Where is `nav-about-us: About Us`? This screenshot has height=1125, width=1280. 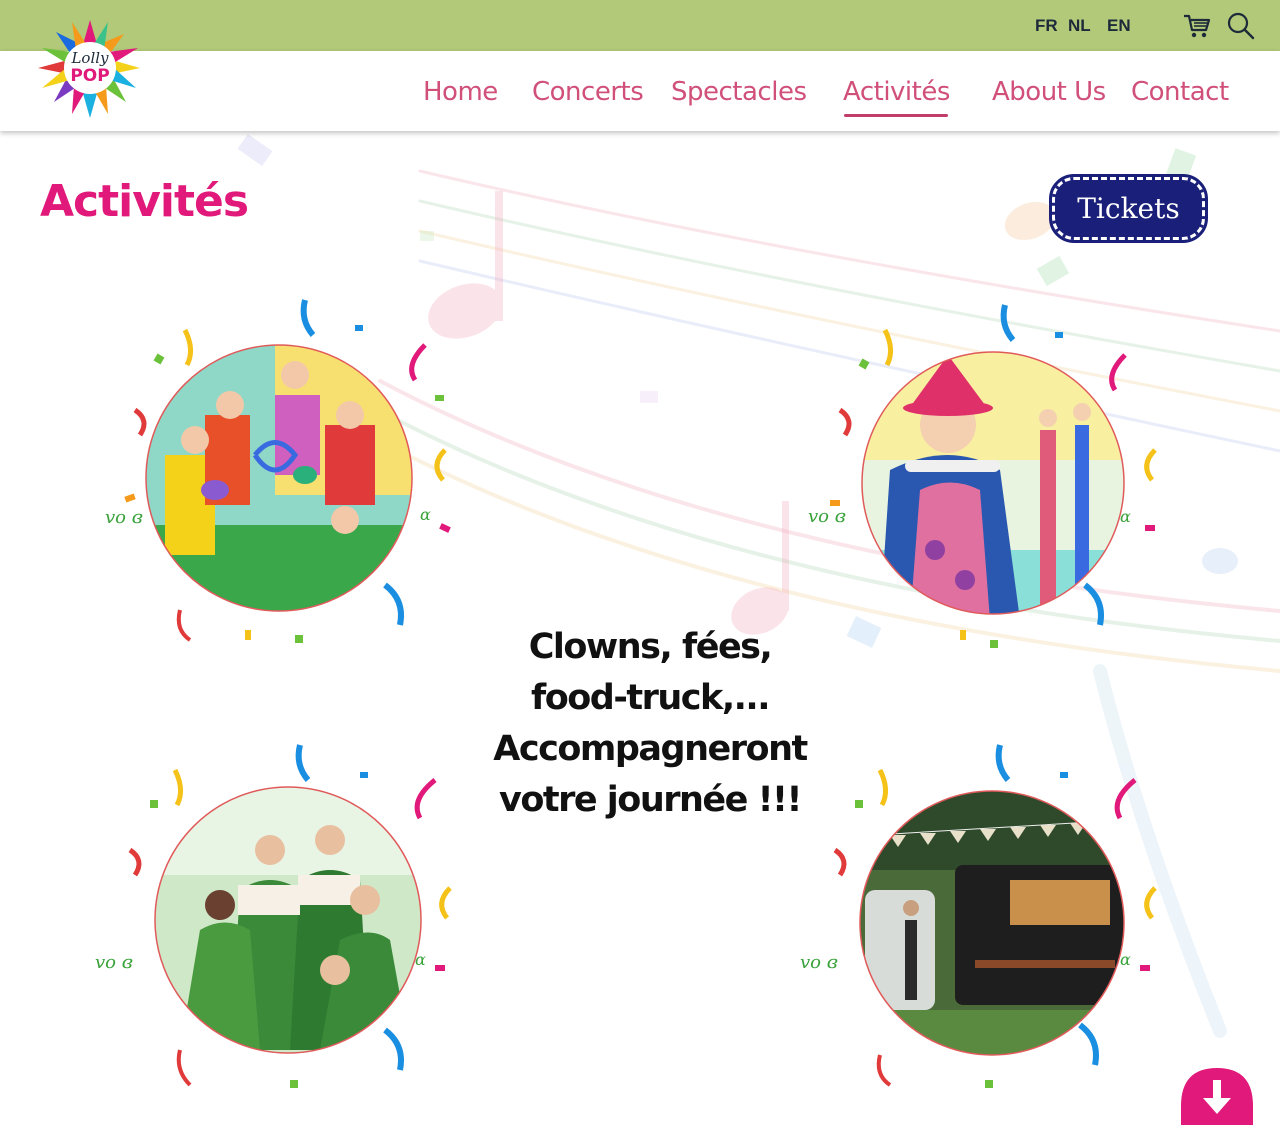 nav-about-us: About Us is located at coordinates (1049, 92).